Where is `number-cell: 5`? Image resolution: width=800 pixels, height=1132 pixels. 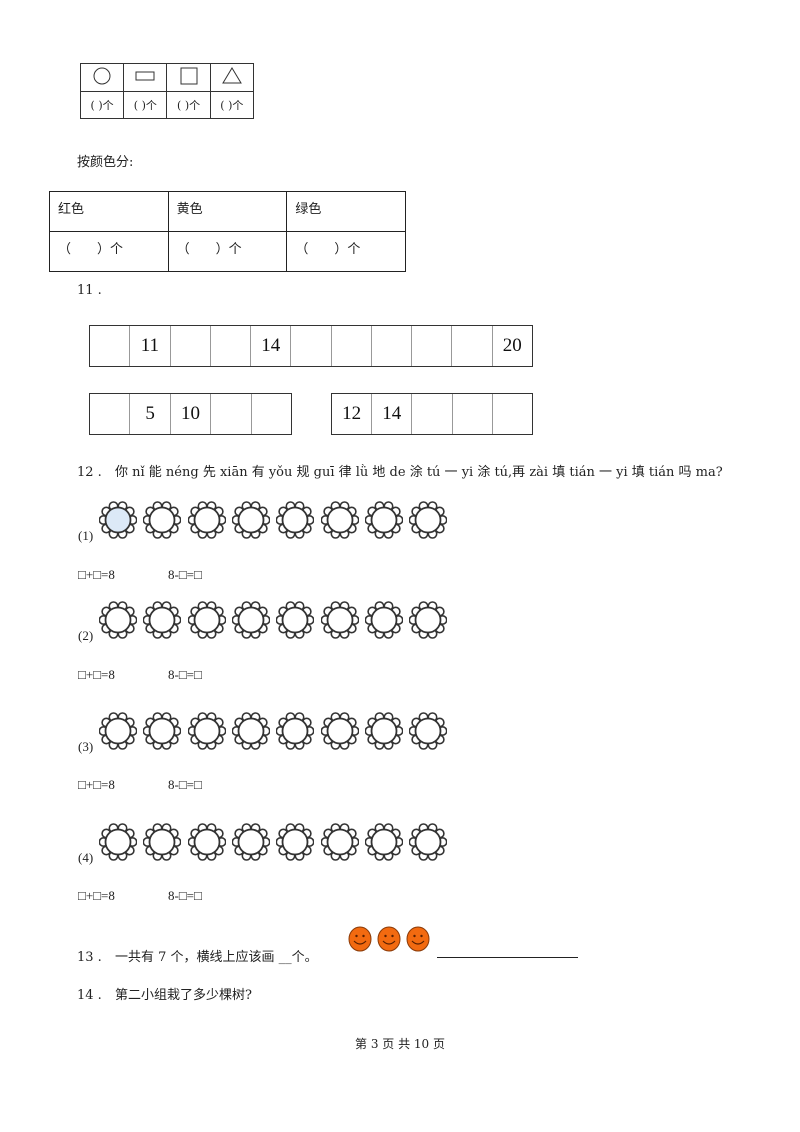 number-cell: 5 is located at coordinates (149, 414).